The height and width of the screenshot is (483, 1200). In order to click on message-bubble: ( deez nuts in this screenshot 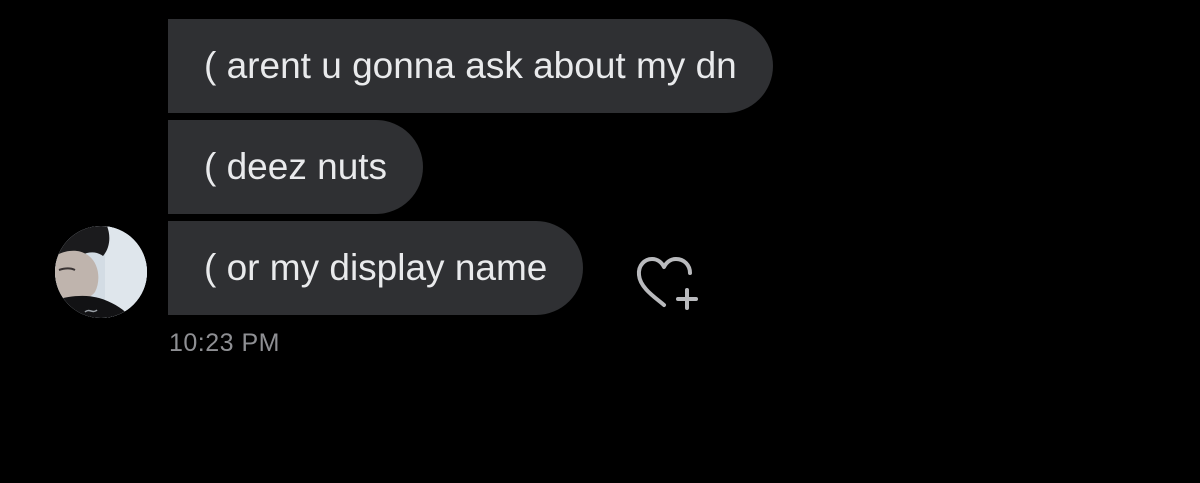, I will do `click(296, 167)`.